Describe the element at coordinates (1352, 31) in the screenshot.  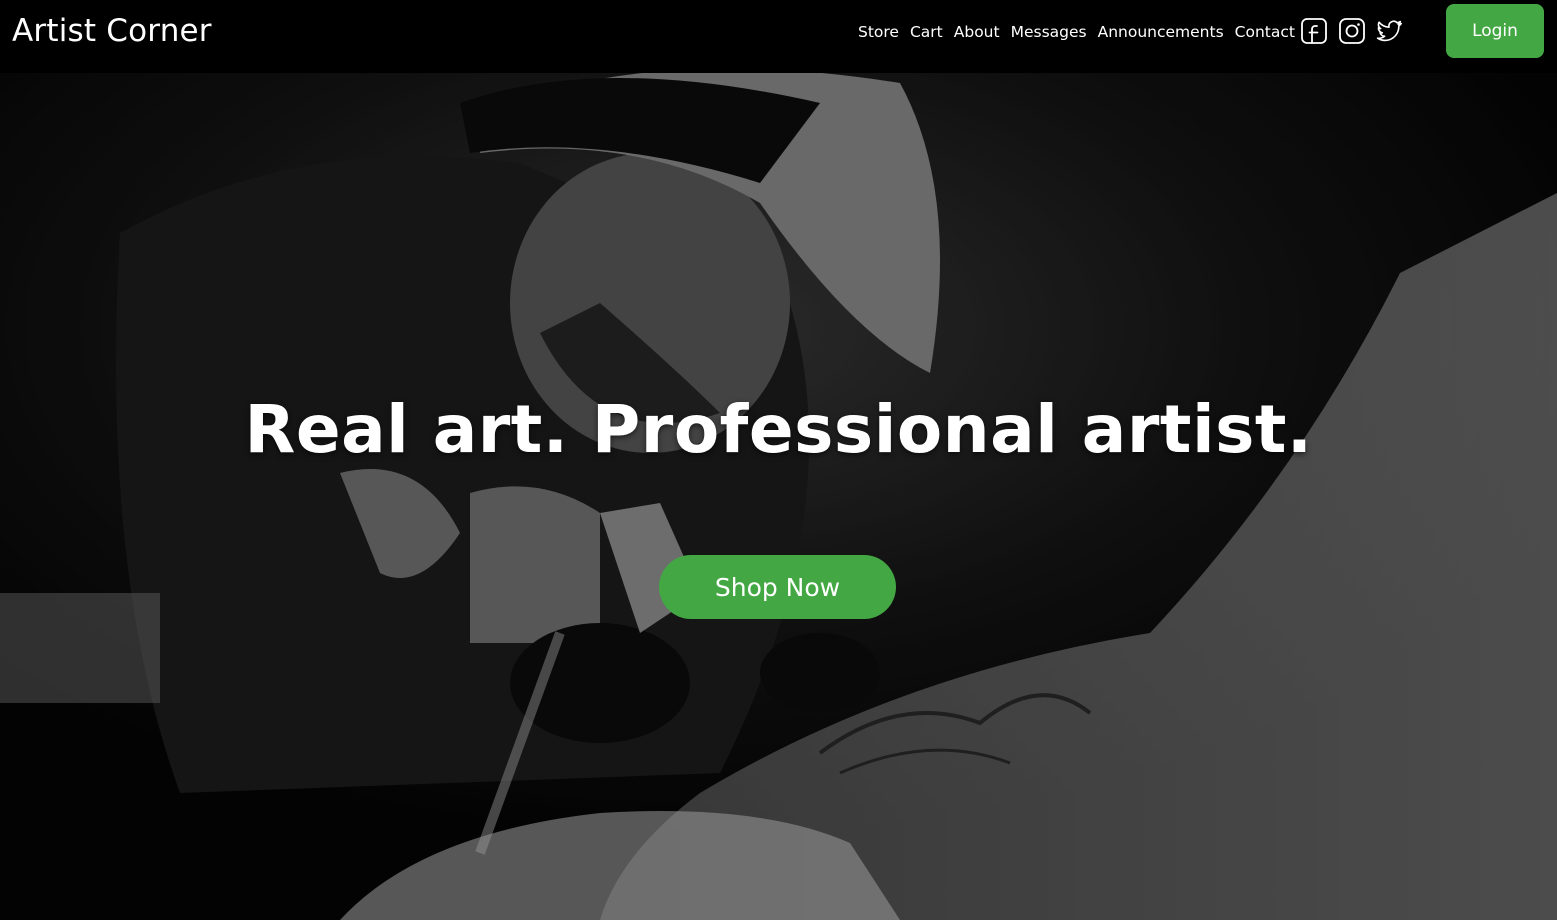
I see `instagram-icon` at that location.